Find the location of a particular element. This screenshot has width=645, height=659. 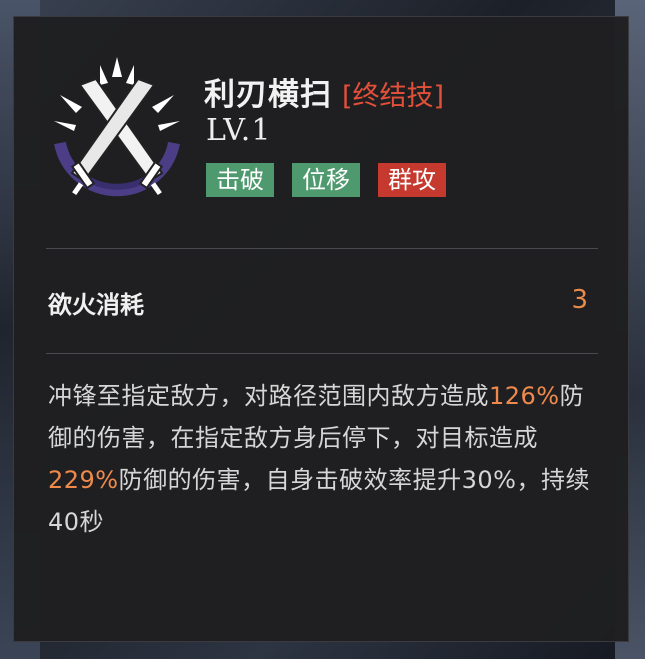

tag-displacement: 位移 is located at coordinates (326, 180).